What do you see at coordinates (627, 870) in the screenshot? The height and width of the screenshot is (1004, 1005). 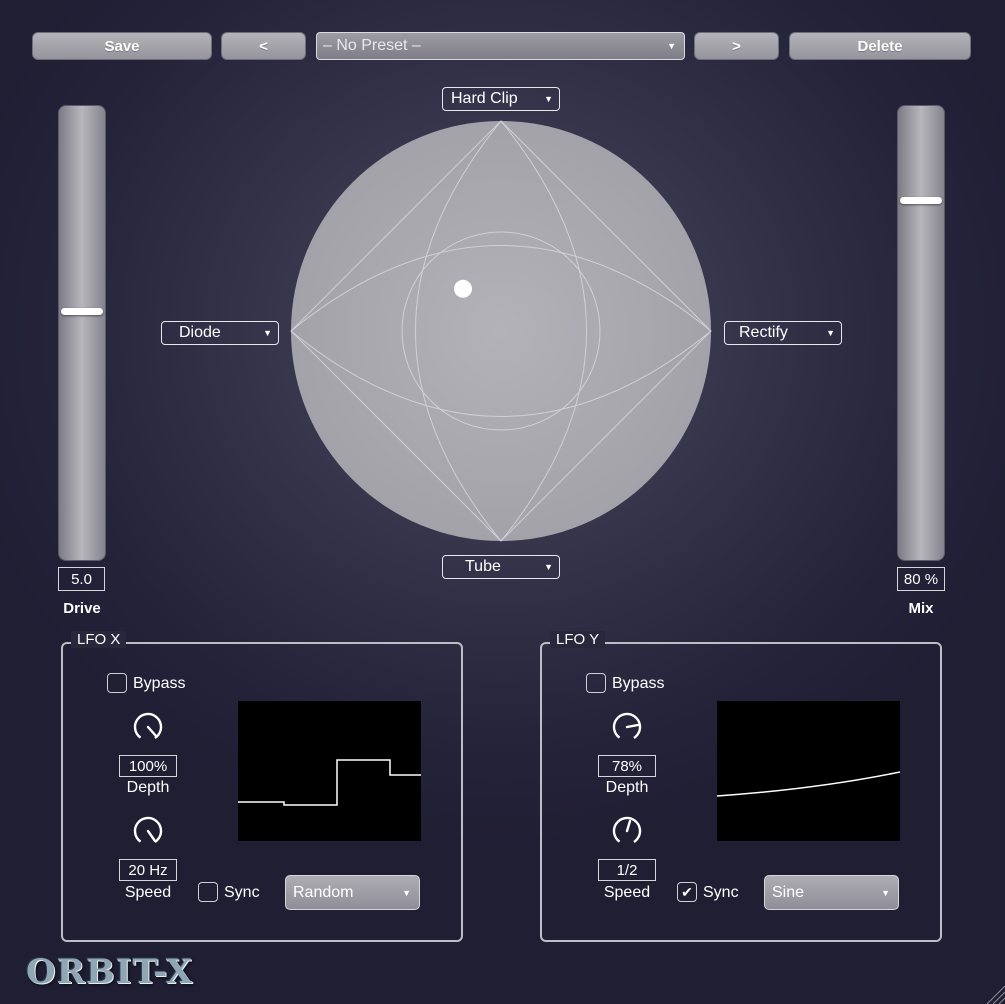 I see `lfo-y-speed-value: 1/2` at bounding box center [627, 870].